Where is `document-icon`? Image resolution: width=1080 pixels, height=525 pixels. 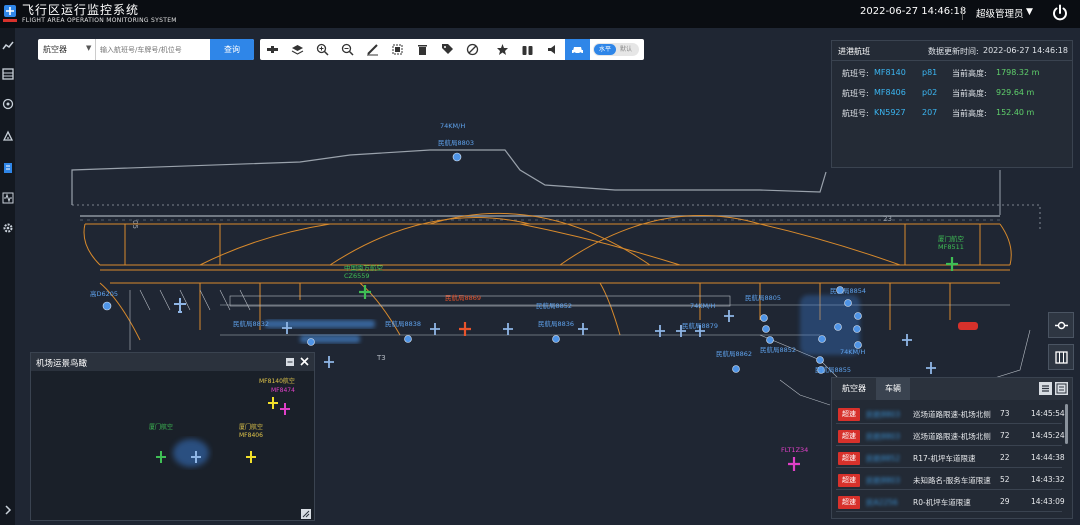 document-icon is located at coordinates (8, 168).